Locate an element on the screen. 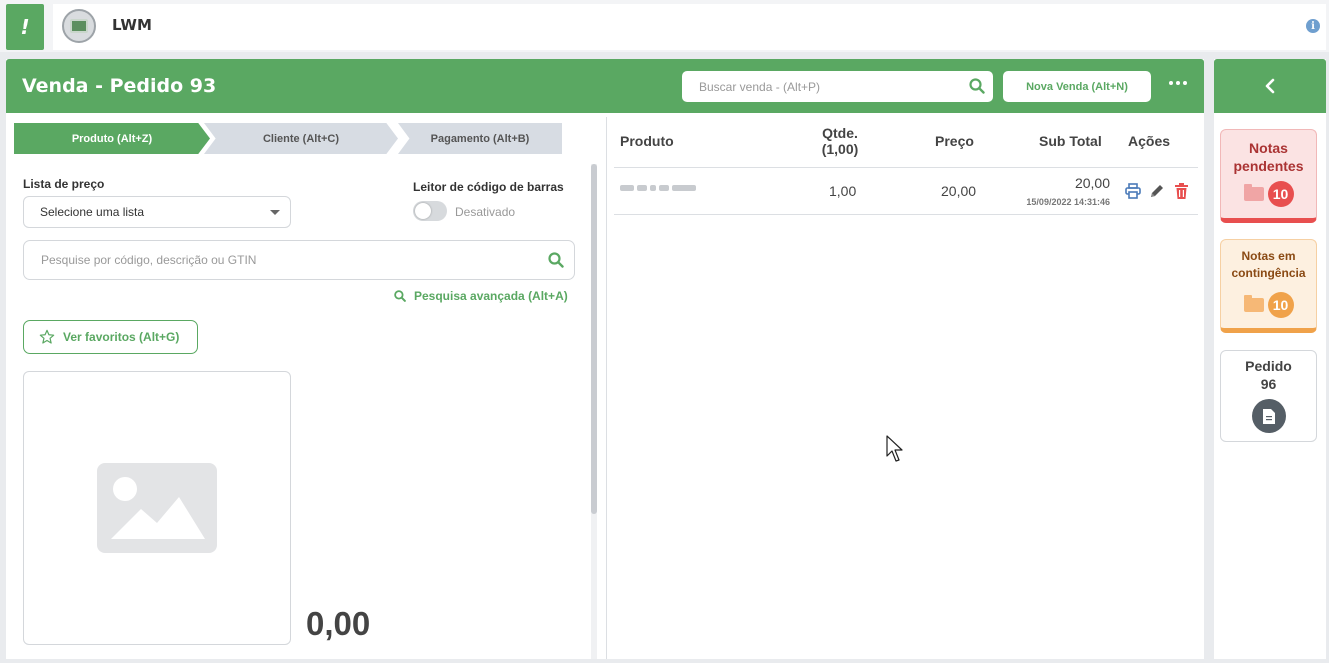  company-logo-icon is located at coordinates (79, 26).